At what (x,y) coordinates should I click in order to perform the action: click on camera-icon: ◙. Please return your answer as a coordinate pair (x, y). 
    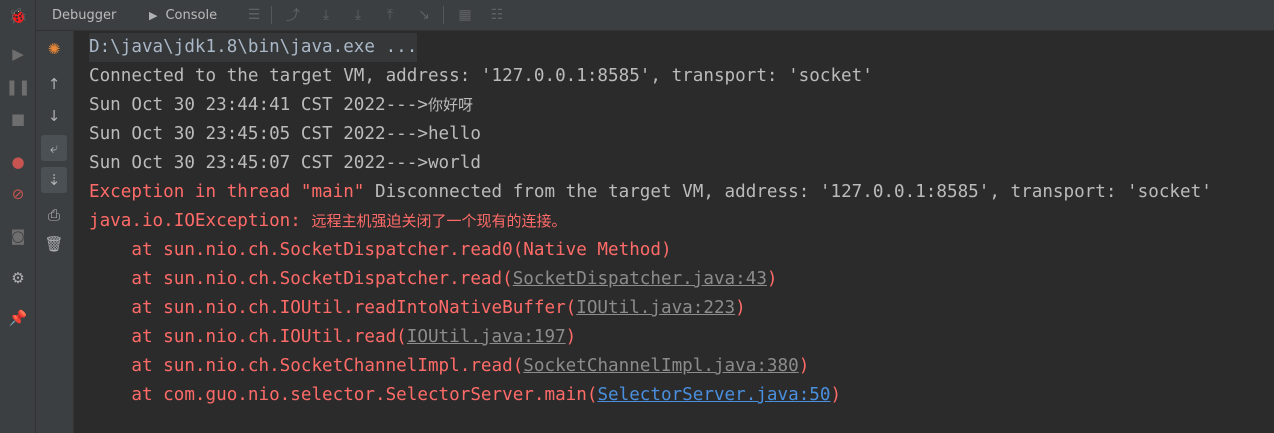
    Looking at the image, I should click on (18, 236).